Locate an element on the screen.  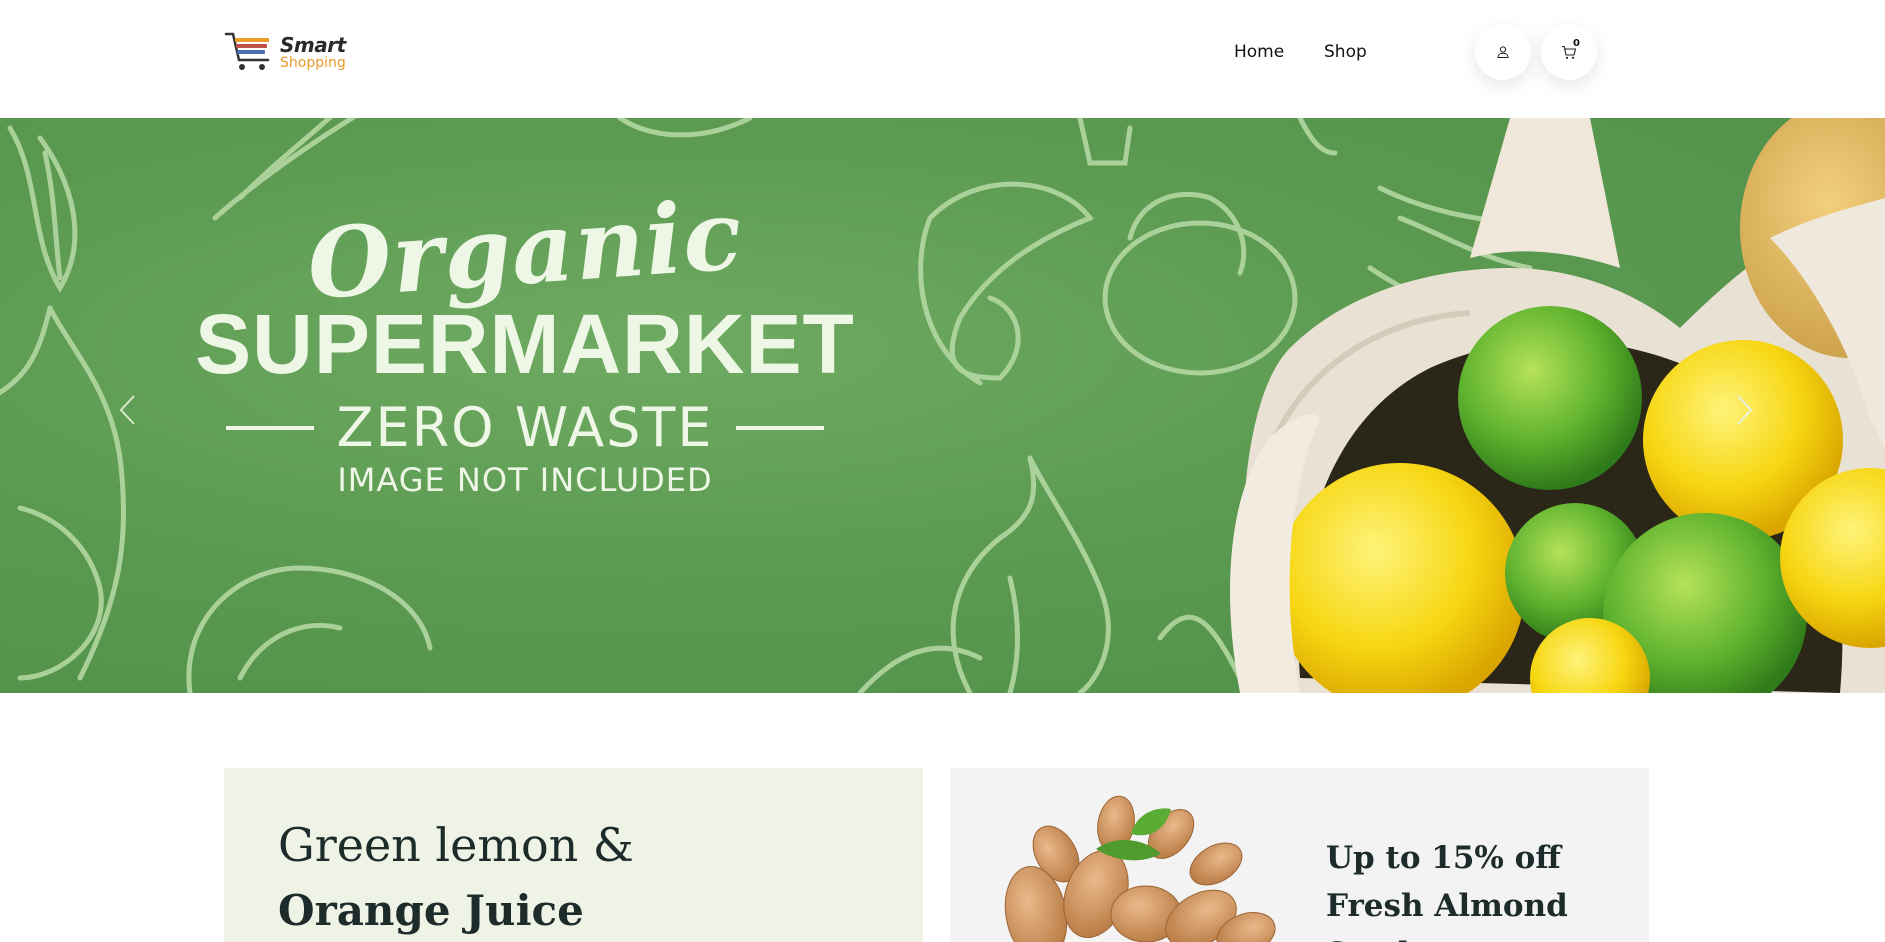
nav-home-label: Home is located at coordinates (1259, 52).